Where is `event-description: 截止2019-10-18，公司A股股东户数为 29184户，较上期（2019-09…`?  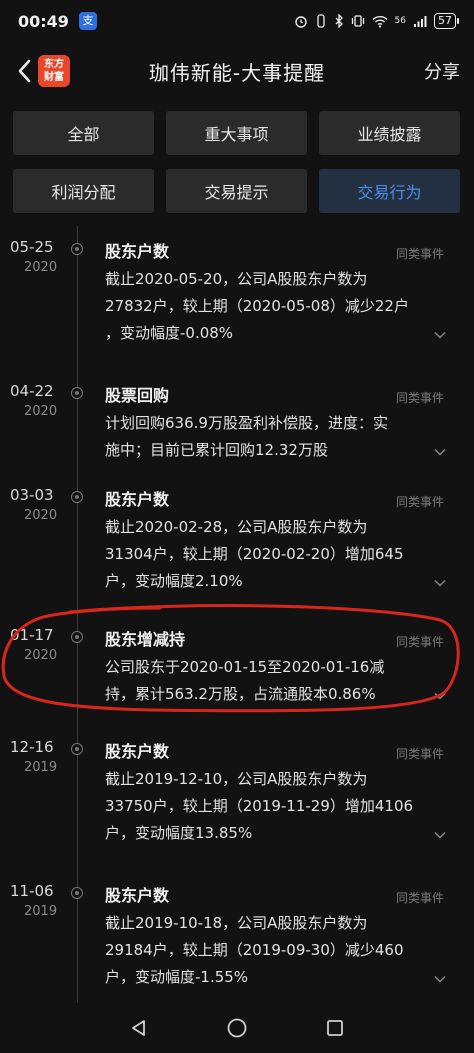
event-description: 截止2019-10-18，公司A股股东户数为 29184户，较上期（2019-09… is located at coordinates (277, 950).